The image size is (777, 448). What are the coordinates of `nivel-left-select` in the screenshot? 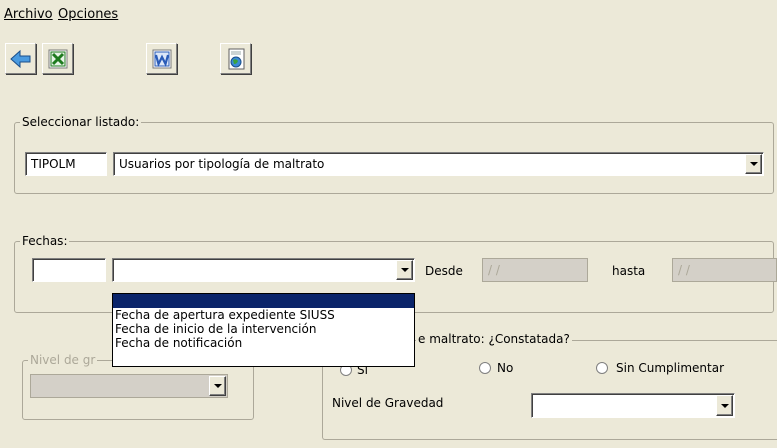 It's located at (129, 386).